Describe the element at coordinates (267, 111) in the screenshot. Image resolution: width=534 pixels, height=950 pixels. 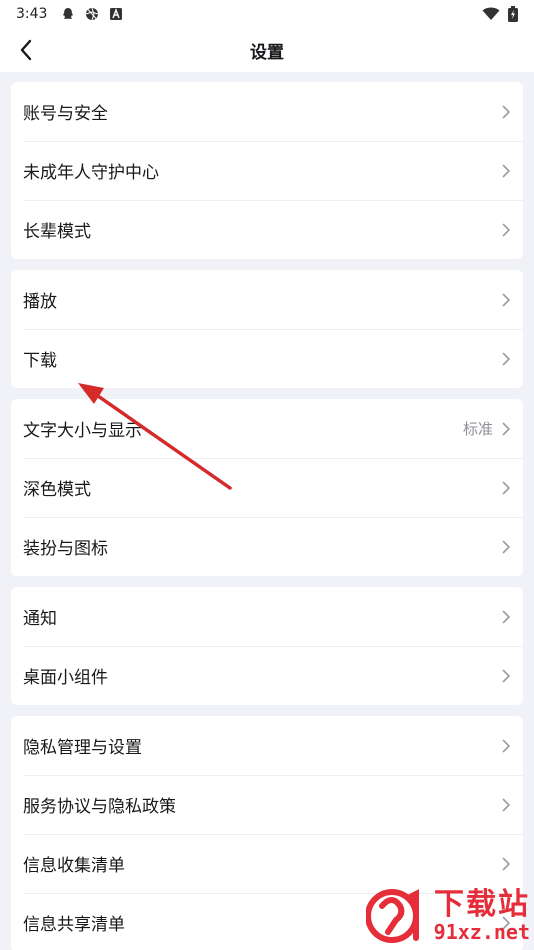
I see `settings-item-account-security: 账号与安全` at that location.